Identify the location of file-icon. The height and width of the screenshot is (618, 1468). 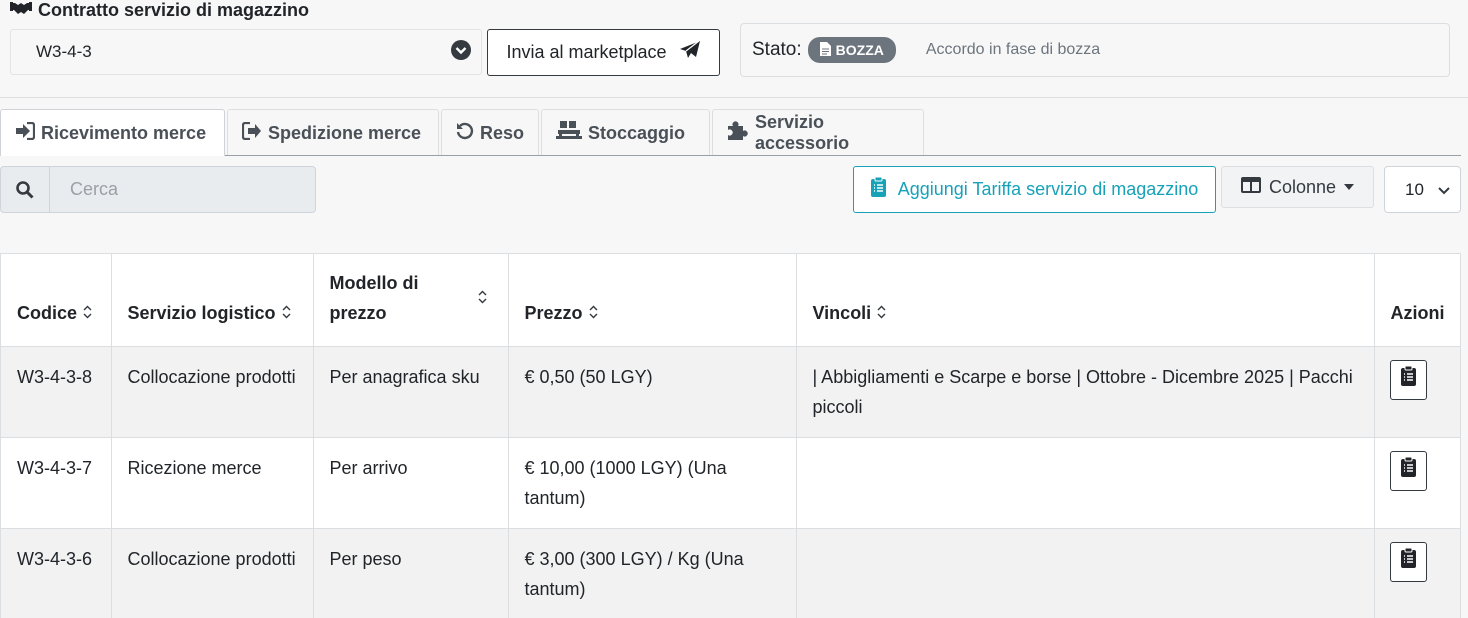
(825, 50).